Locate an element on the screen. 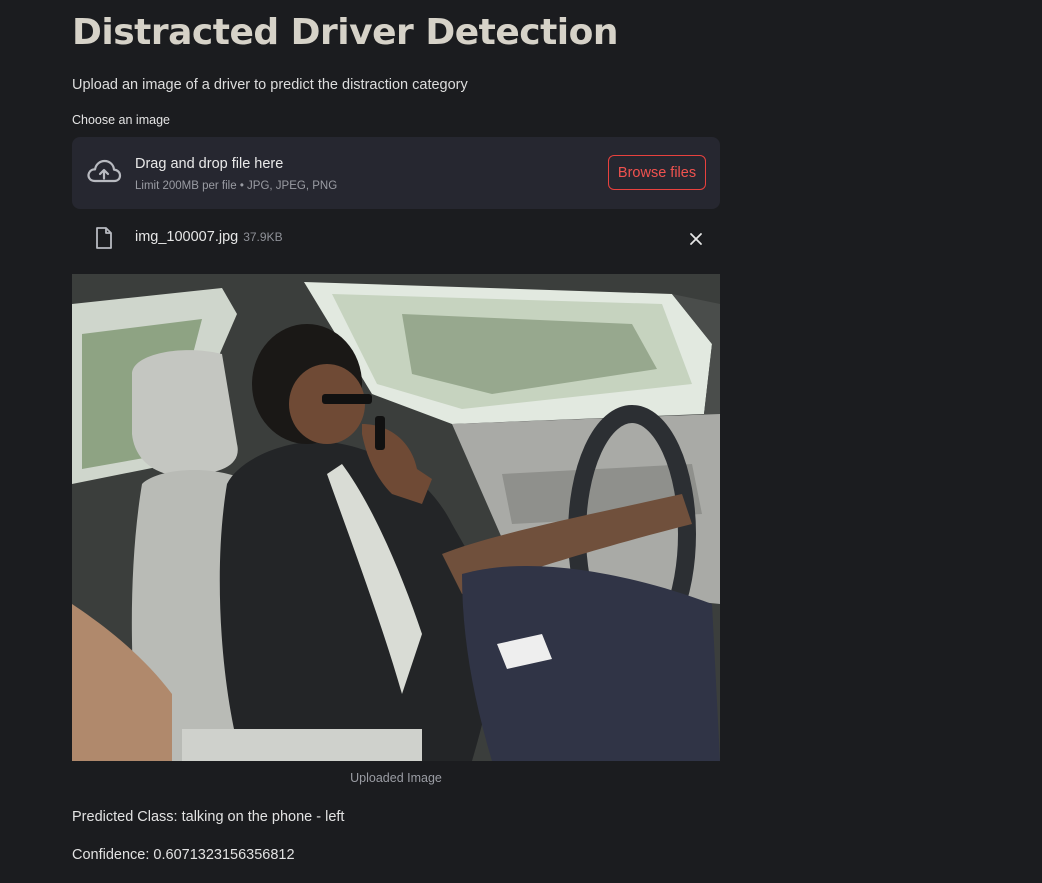 The width and height of the screenshot is (1042, 883). file-size: 37.9KB is located at coordinates (263, 237).